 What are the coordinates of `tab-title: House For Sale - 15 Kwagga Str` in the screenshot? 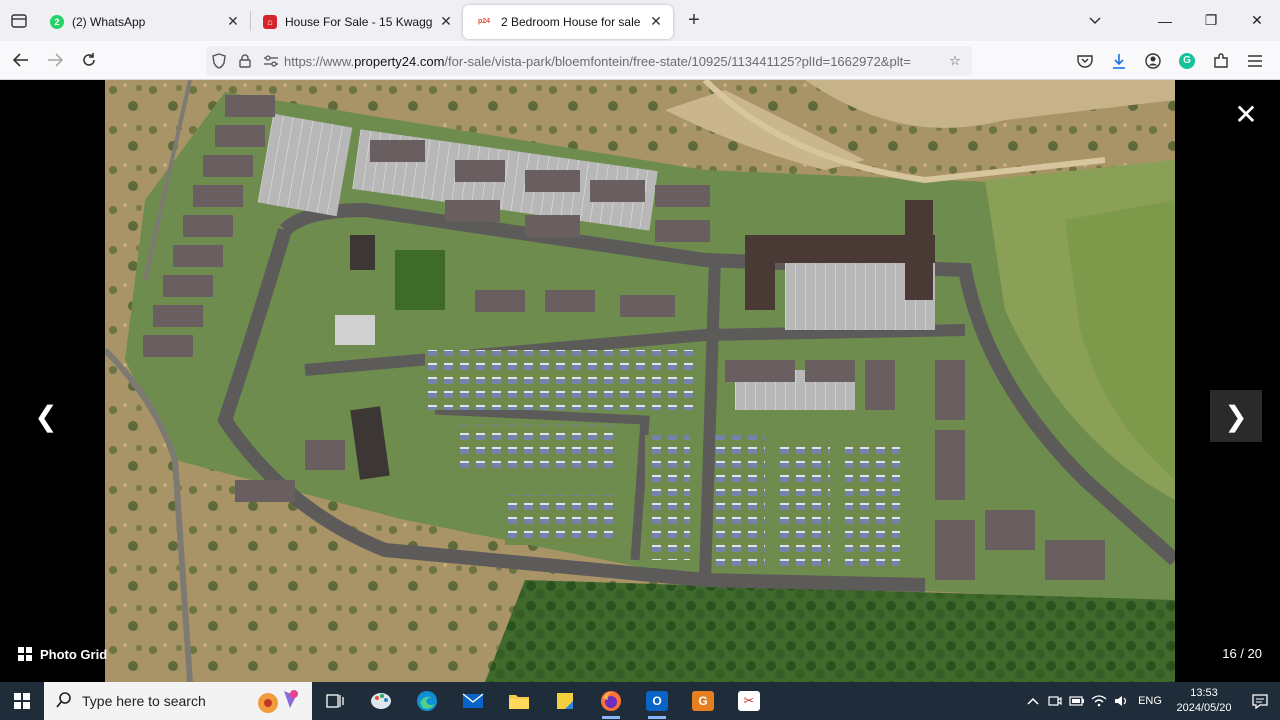 It's located at (359, 21).